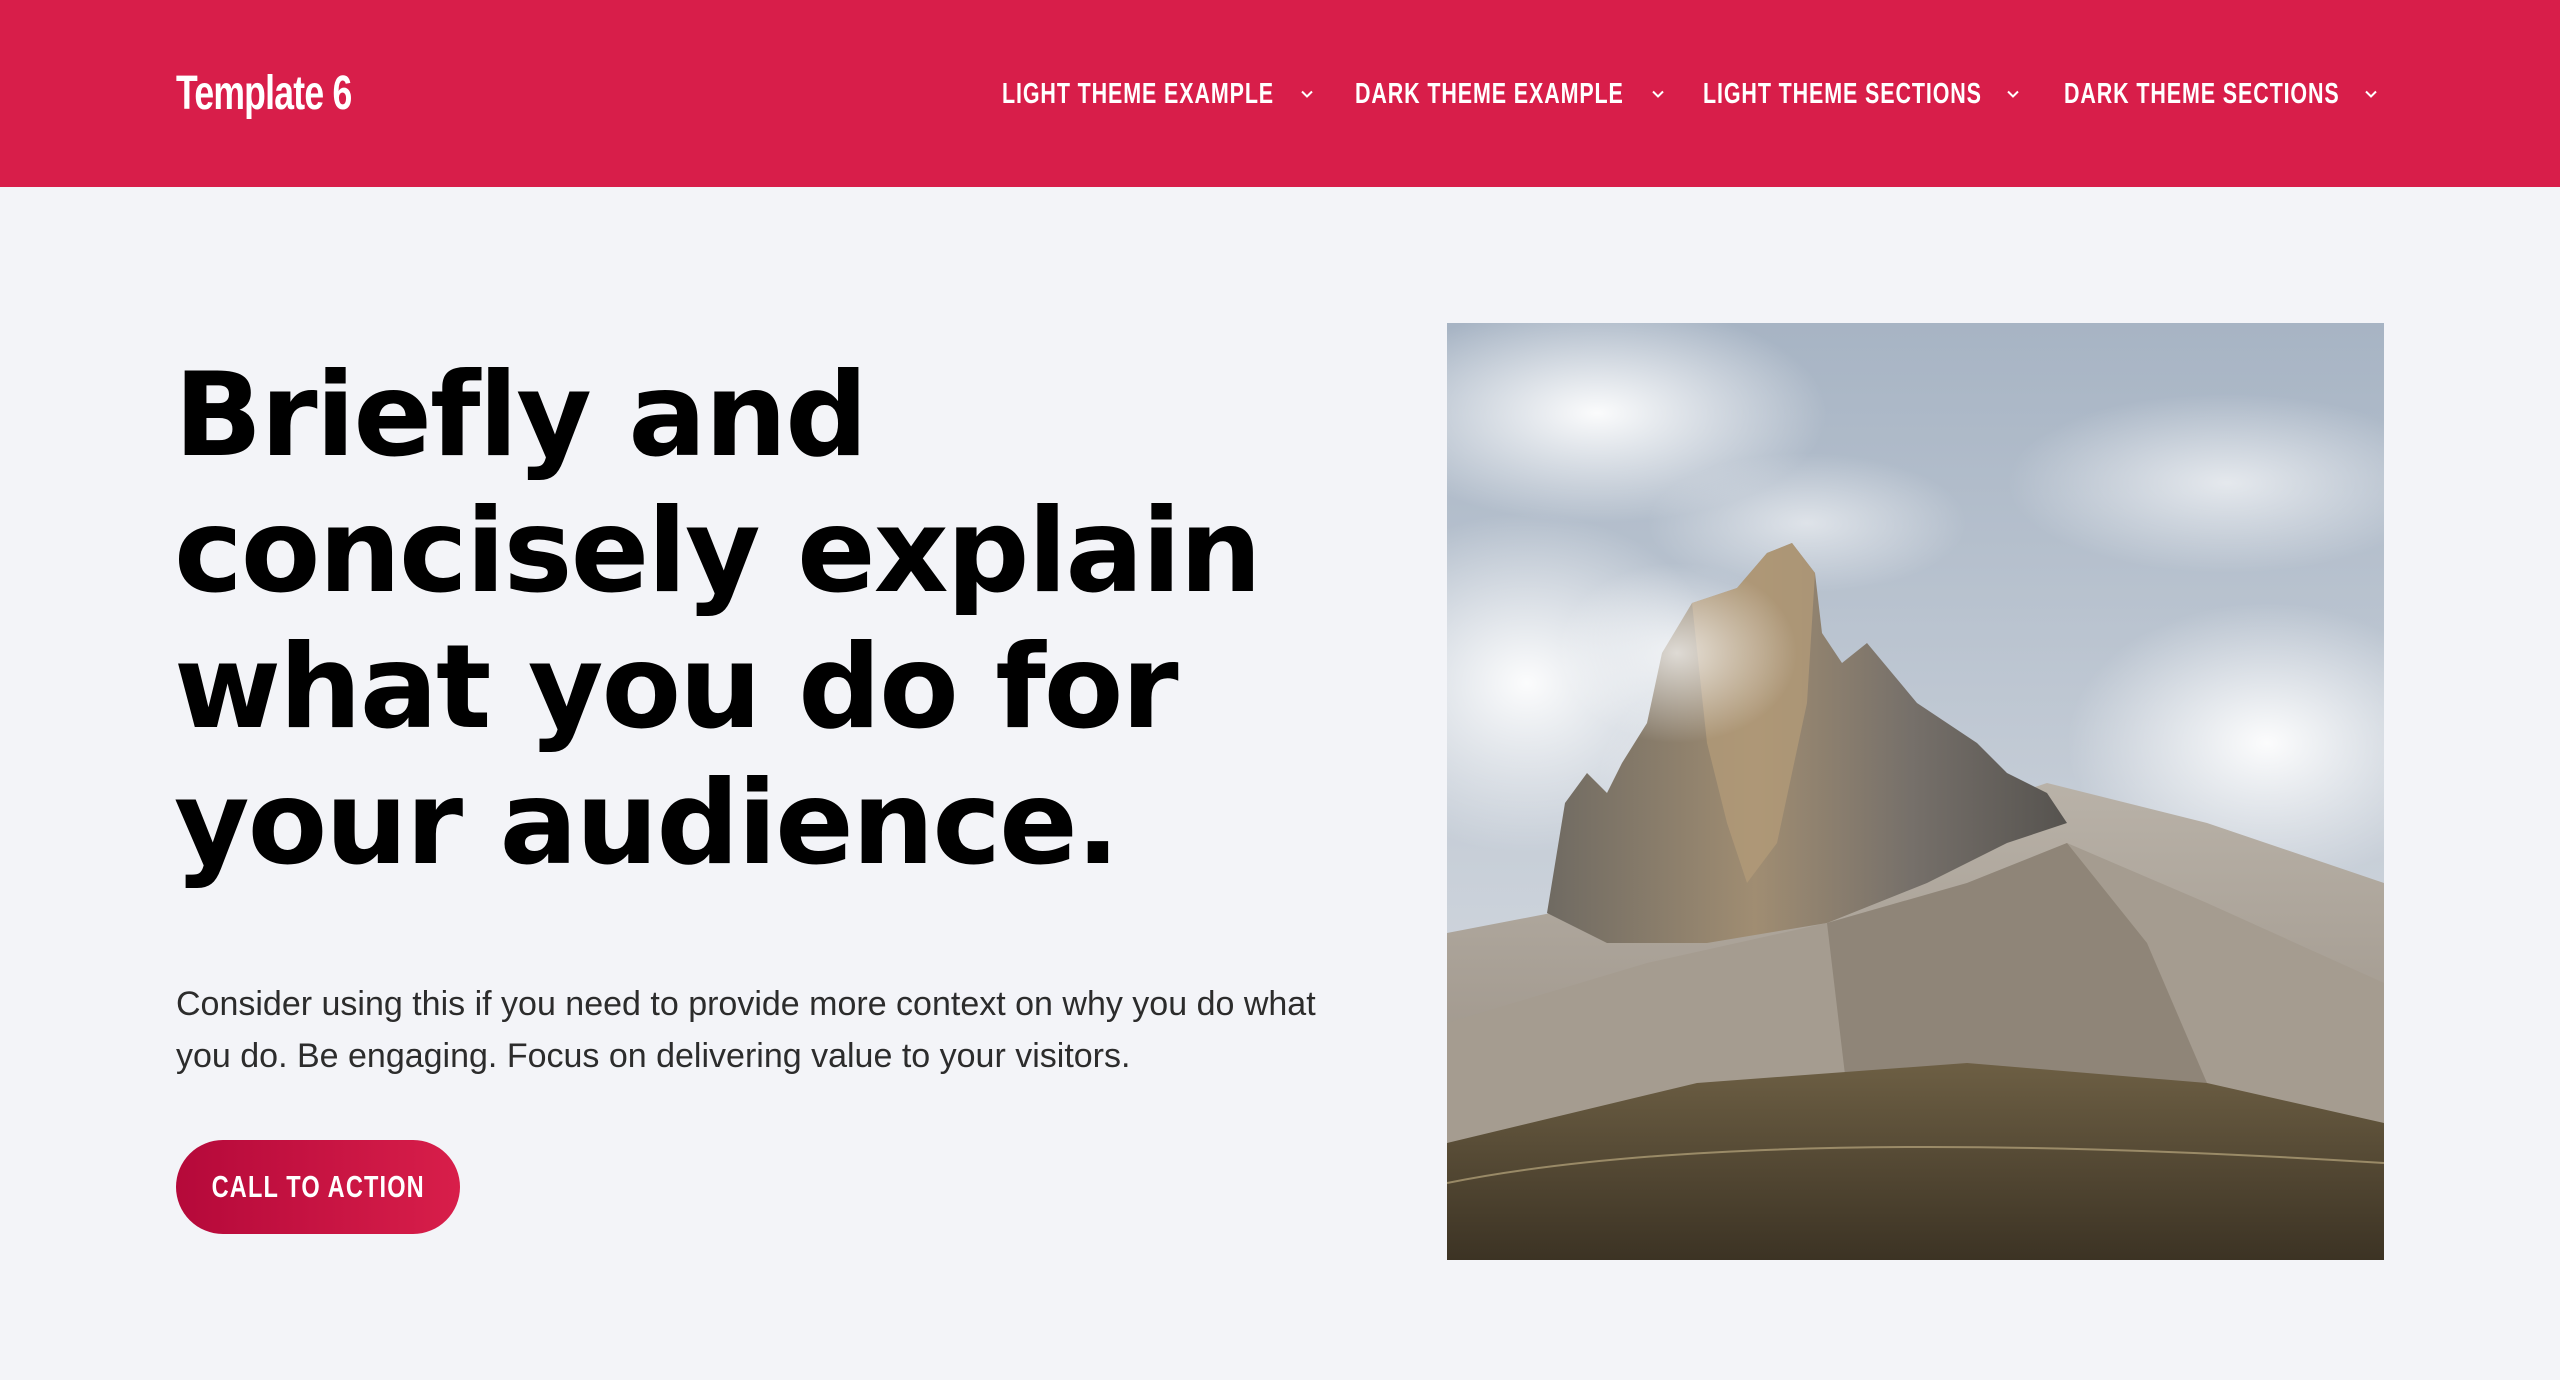 The height and width of the screenshot is (1380, 2560). I want to click on nav-dark-theme-sections: DARK THEME SECTIONS, so click(2221, 94).